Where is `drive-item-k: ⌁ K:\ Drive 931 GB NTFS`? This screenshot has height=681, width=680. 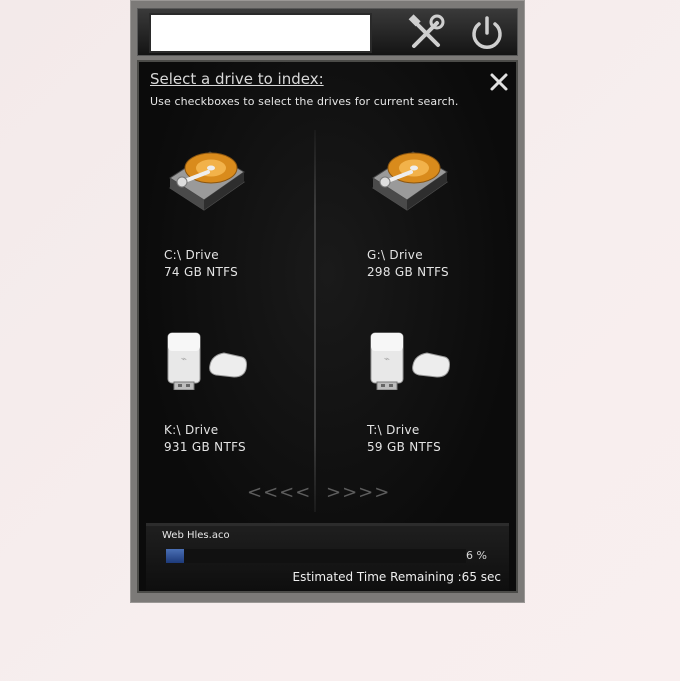
drive-item-k: ⌁ K:\ Drive 931 GB NTFS is located at coordinates (219, 380).